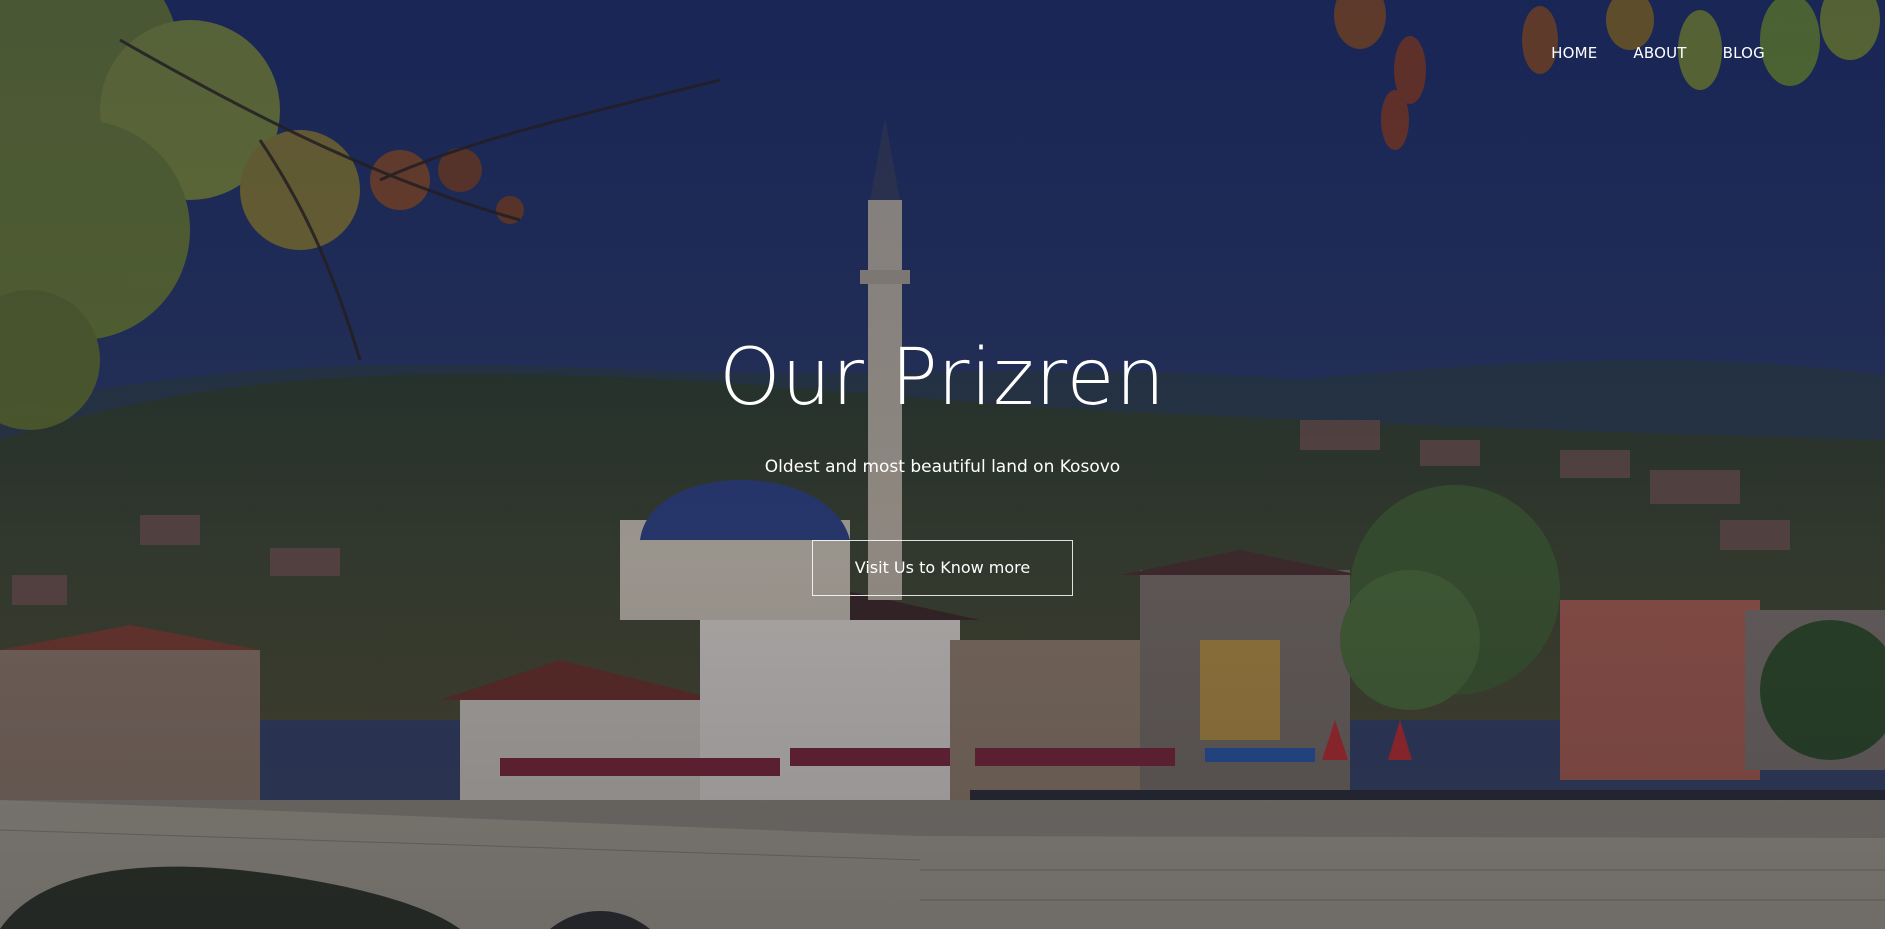 This screenshot has height=929, width=1885. What do you see at coordinates (942, 467) in the screenshot?
I see `hero-subtitle: Oldest and most beautiful land on Kosovo` at bounding box center [942, 467].